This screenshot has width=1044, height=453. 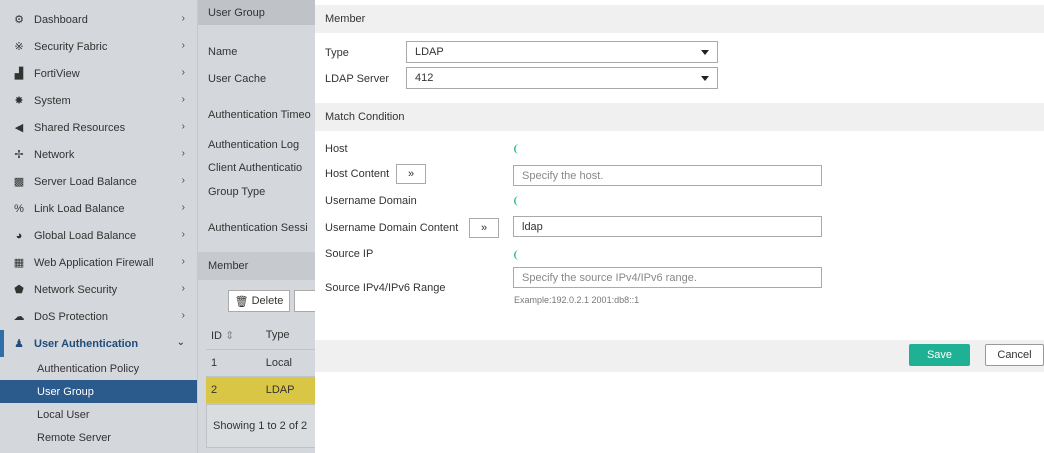 I want to click on member-table: ID ⇕ Type 1 Local 2 LDAP, so click(x=260, y=363).